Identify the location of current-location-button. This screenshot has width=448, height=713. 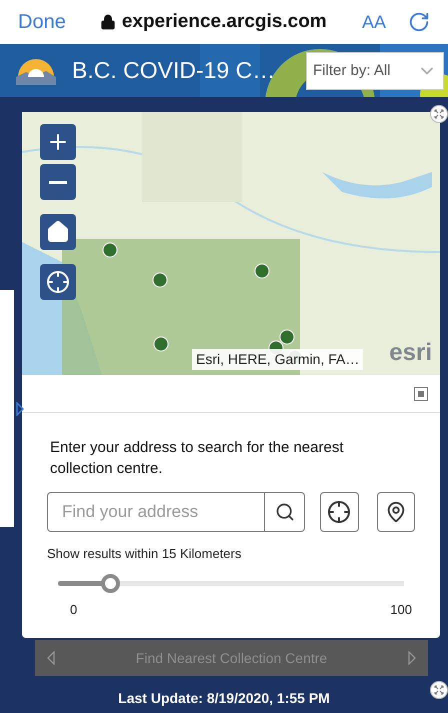
(339, 512).